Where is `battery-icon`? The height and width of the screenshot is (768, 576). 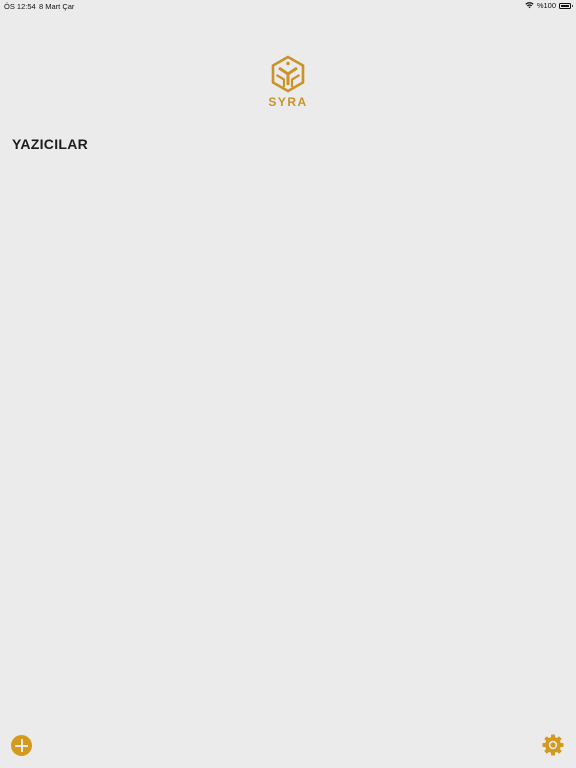 battery-icon is located at coordinates (566, 5).